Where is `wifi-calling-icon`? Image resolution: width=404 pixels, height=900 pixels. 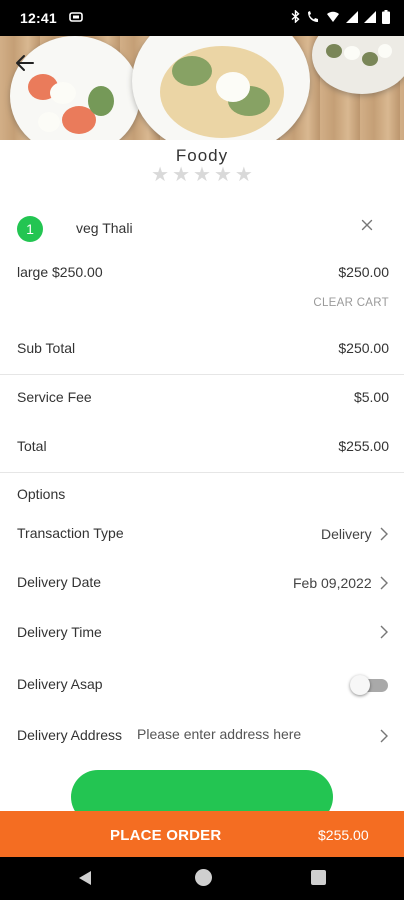 wifi-calling-icon is located at coordinates (313, 18).